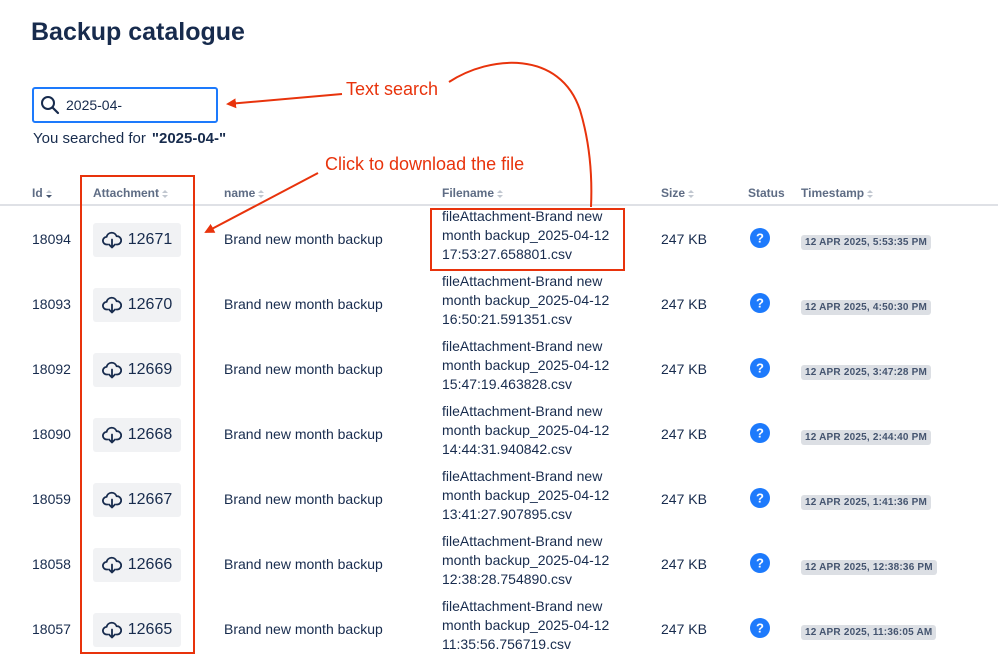 Image resolution: width=998 pixels, height=663 pixels. Describe the element at coordinates (138, 32) in the screenshot. I see `page-title: Backup catalogue` at that location.